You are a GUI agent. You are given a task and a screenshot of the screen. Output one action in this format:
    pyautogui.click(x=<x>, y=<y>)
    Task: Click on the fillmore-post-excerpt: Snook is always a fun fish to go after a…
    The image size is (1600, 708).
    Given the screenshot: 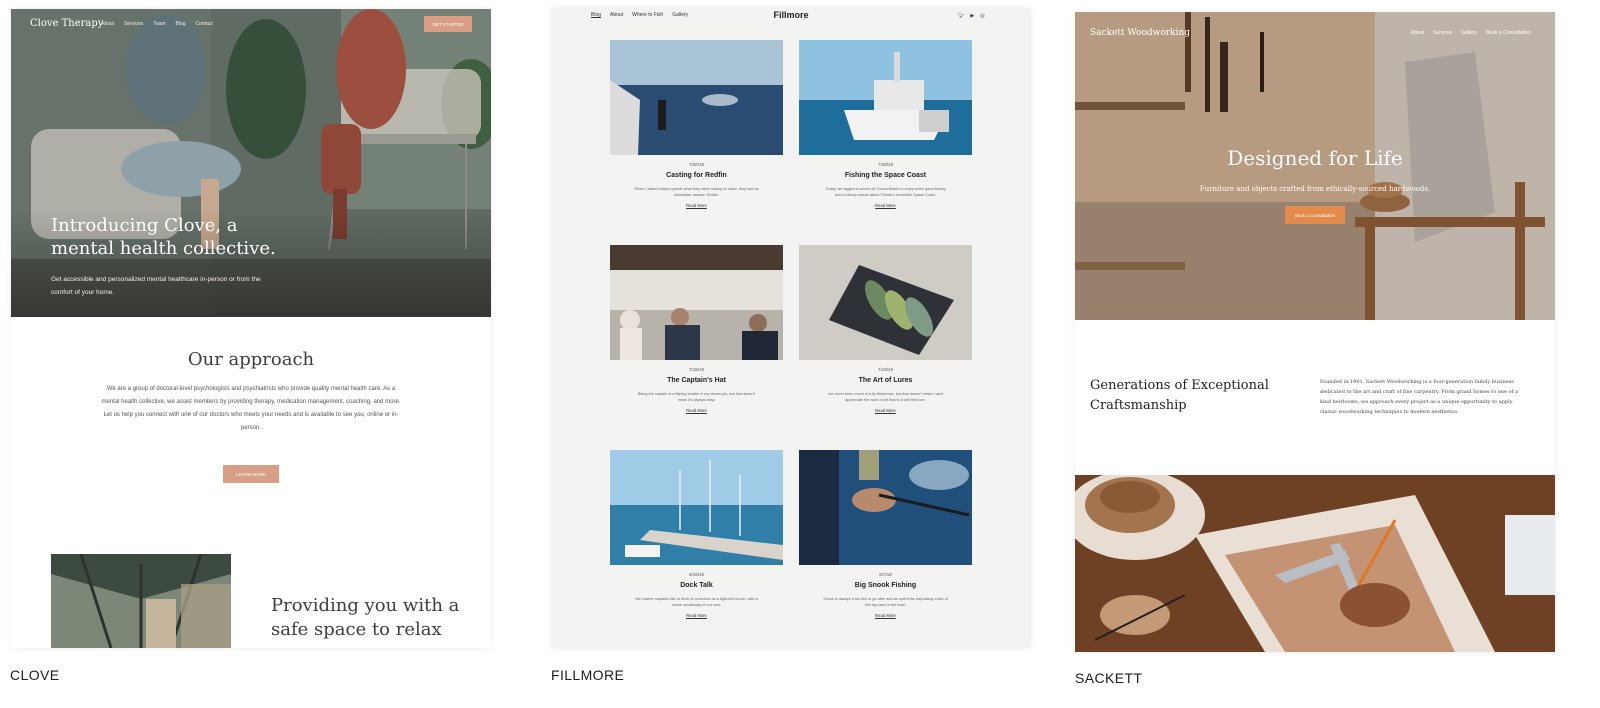 What is the action you would take?
    pyautogui.click(x=885, y=602)
    